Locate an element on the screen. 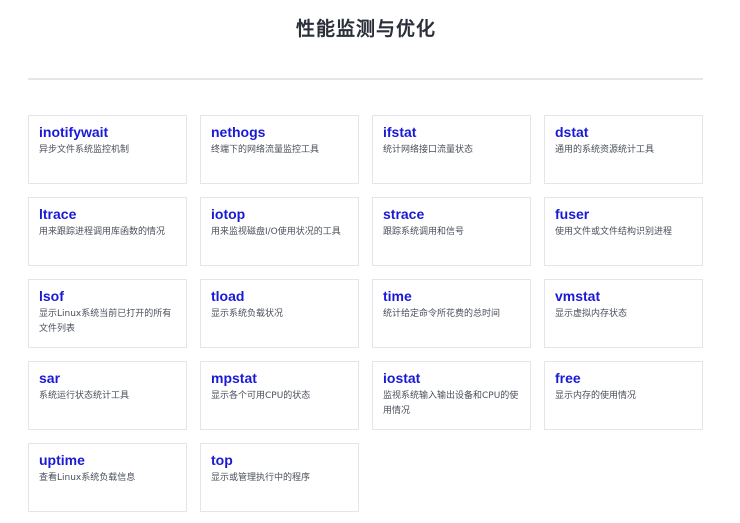 This screenshot has width=740, height=523. tool-name-link: strace is located at coordinates (451, 214).